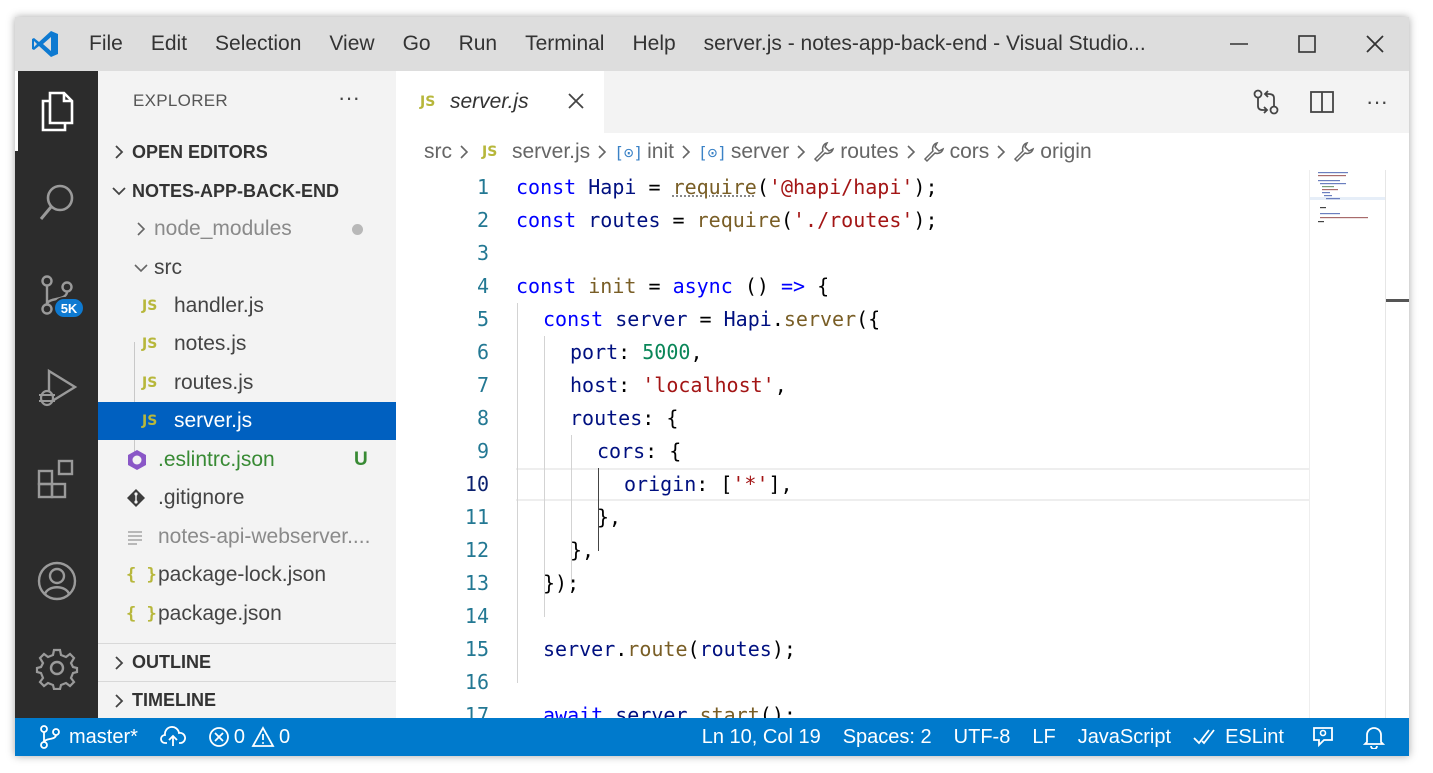 This screenshot has width=1433, height=773. Describe the element at coordinates (1397, 300) in the screenshot. I see `scrollbar-cursor-marker` at that location.